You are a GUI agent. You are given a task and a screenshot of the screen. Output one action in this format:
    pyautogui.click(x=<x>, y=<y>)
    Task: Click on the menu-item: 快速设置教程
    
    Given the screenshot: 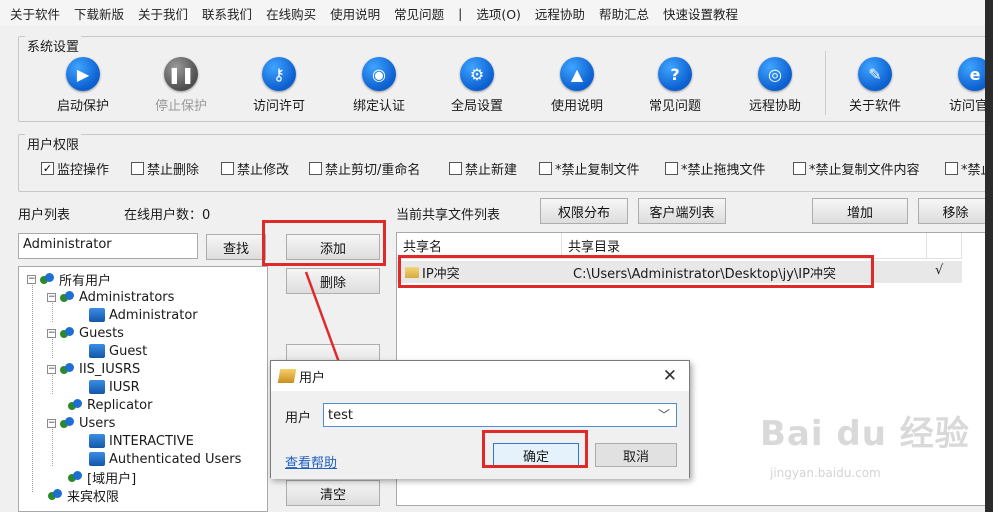 What is the action you would take?
    pyautogui.click(x=700, y=13)
    